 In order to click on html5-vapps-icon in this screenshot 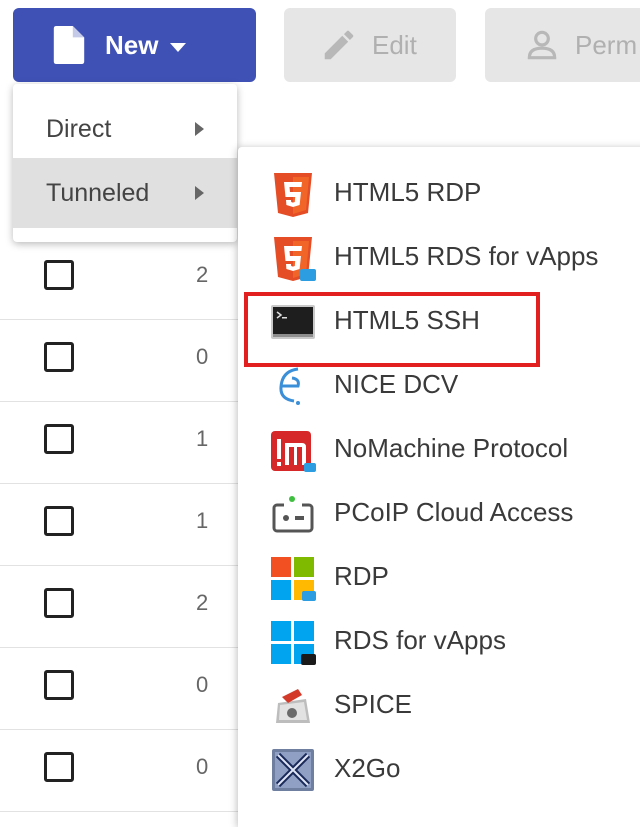, I will do `click(295, 259)`.